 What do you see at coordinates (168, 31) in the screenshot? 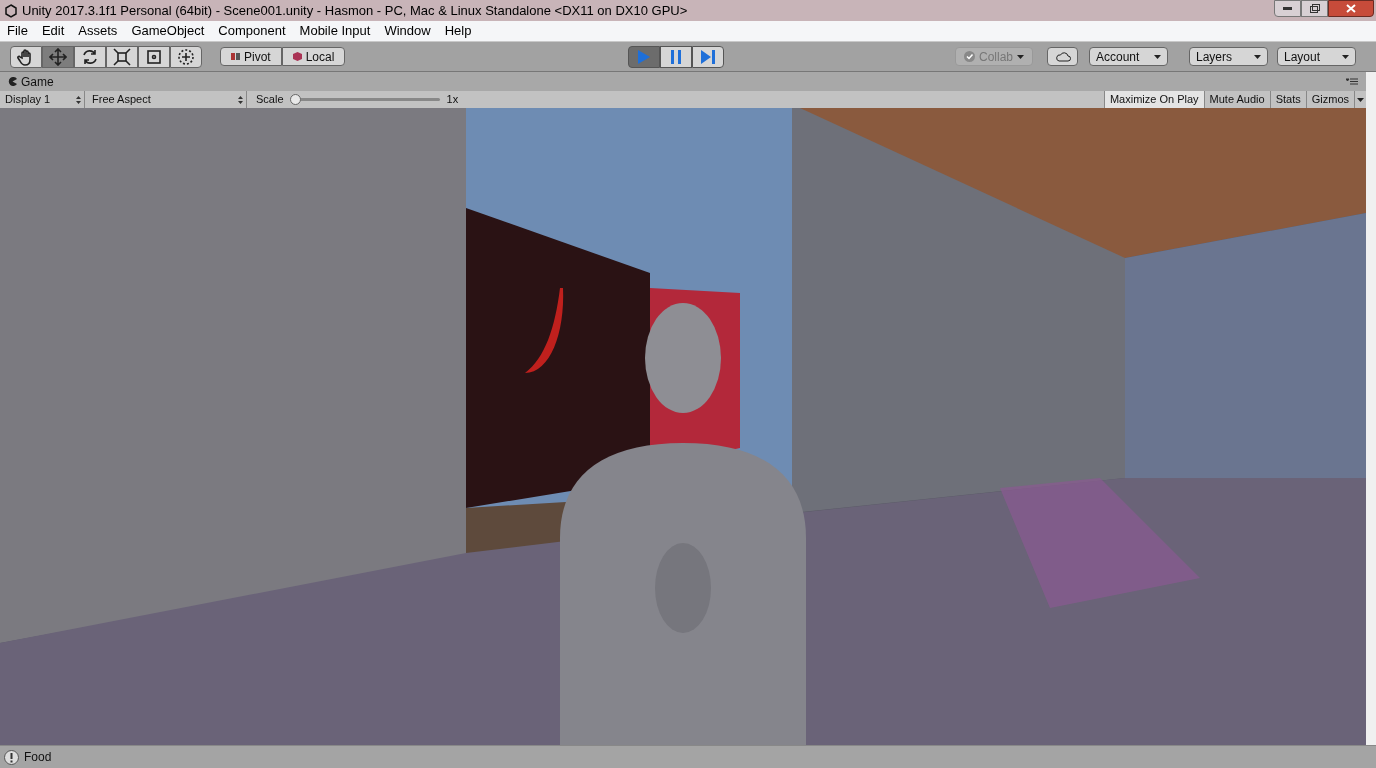
I see `menu-item: GameObject` at bounding box center [168, 31].